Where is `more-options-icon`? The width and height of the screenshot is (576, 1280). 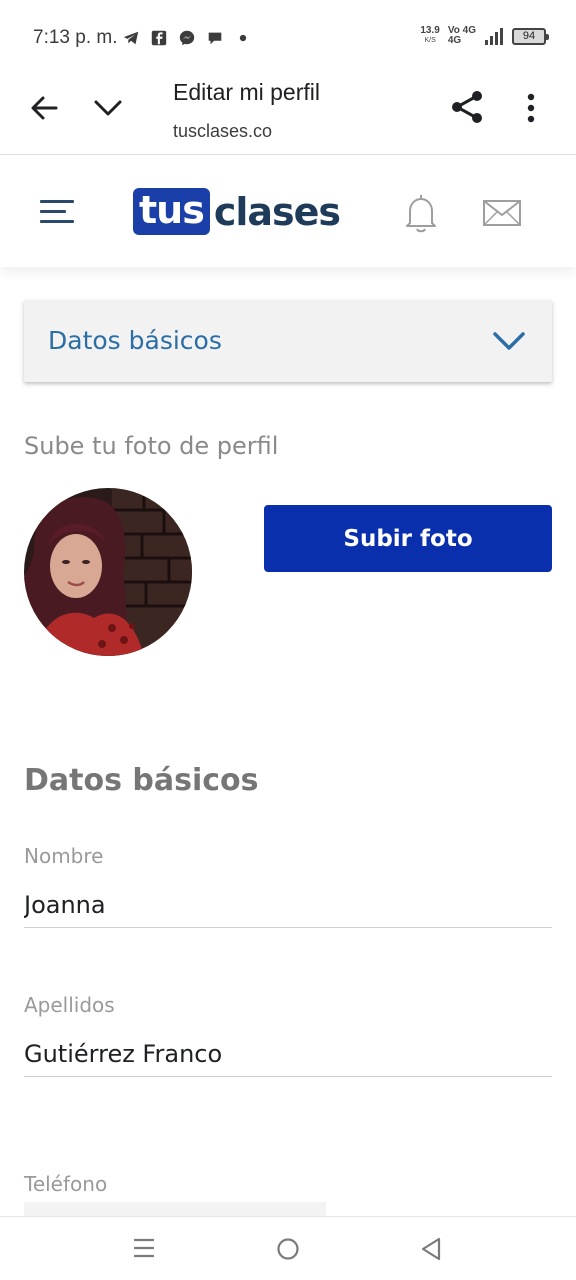
more-options-icon is located at coordinates (531, 108).